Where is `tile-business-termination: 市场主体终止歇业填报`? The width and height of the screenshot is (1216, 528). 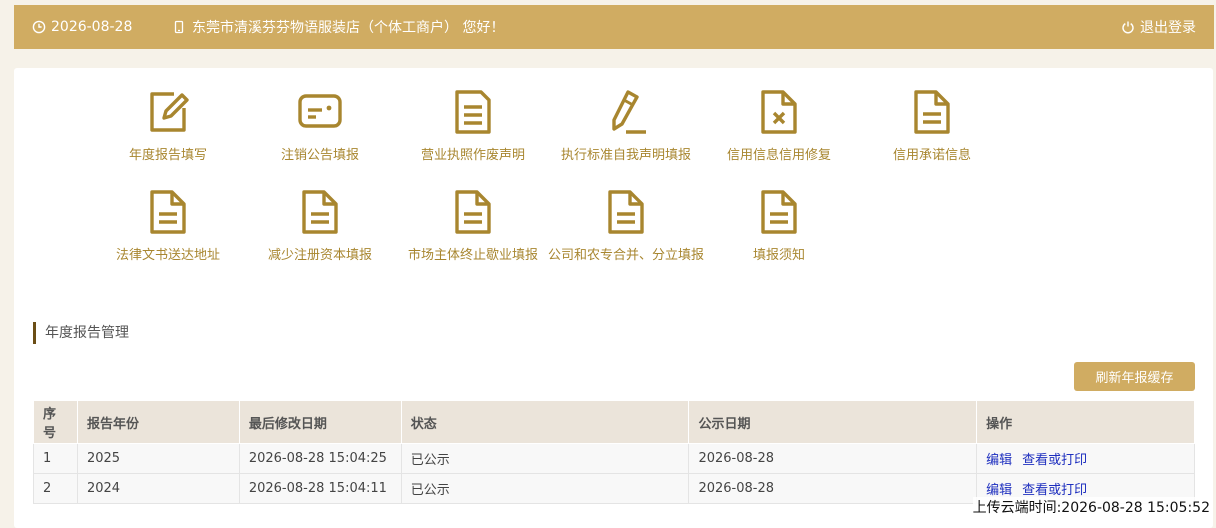 tile-business-termination: 市场主体终止歇业填报 is located at coordinates (473, 228).